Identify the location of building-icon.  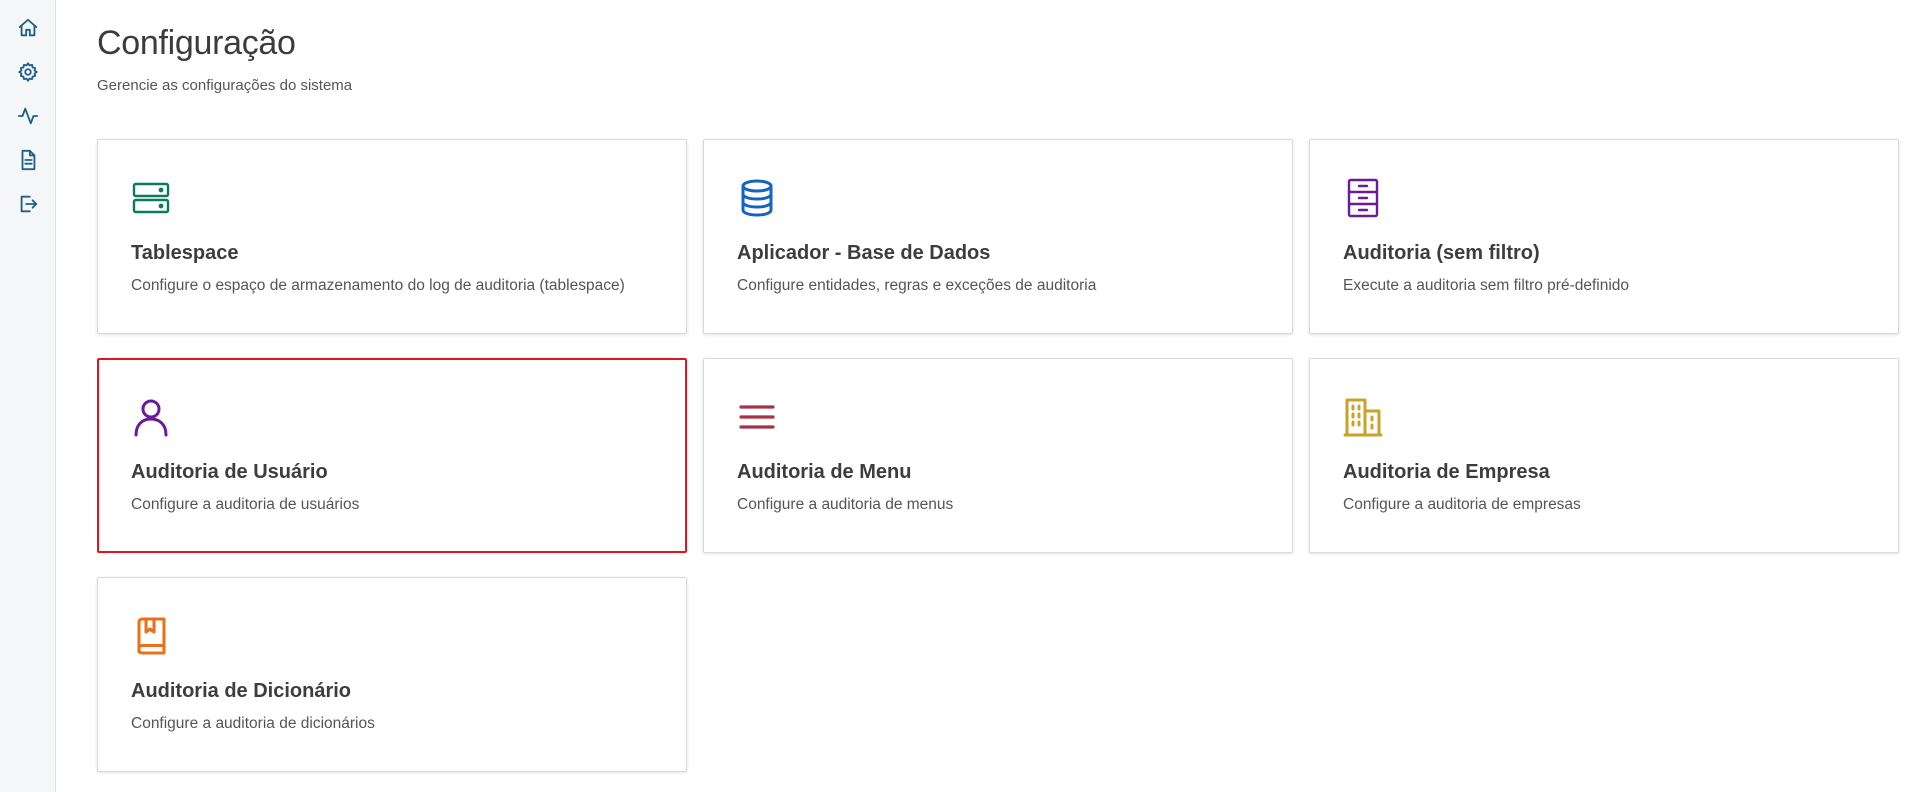
(1363, 417).